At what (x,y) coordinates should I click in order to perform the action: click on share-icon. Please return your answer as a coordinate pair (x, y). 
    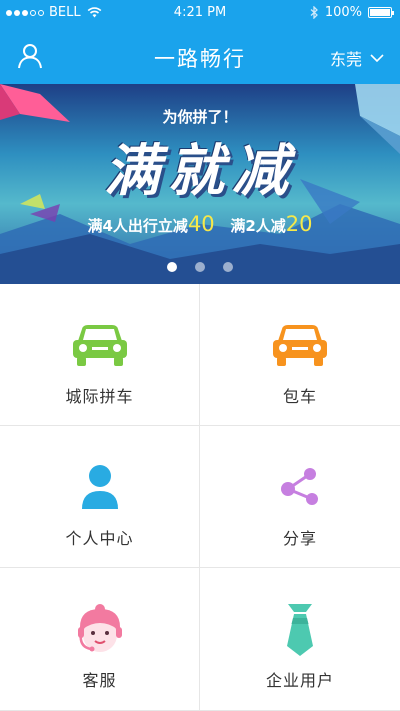
    Looking at the image, I should click on (300, 487).